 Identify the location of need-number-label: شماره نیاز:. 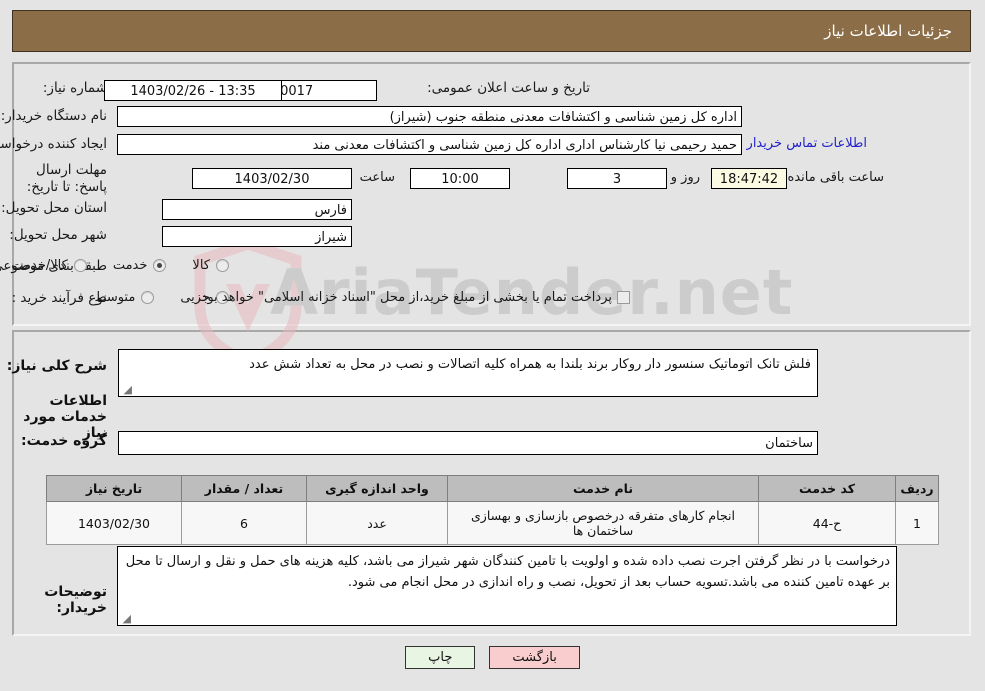
(74, 88).